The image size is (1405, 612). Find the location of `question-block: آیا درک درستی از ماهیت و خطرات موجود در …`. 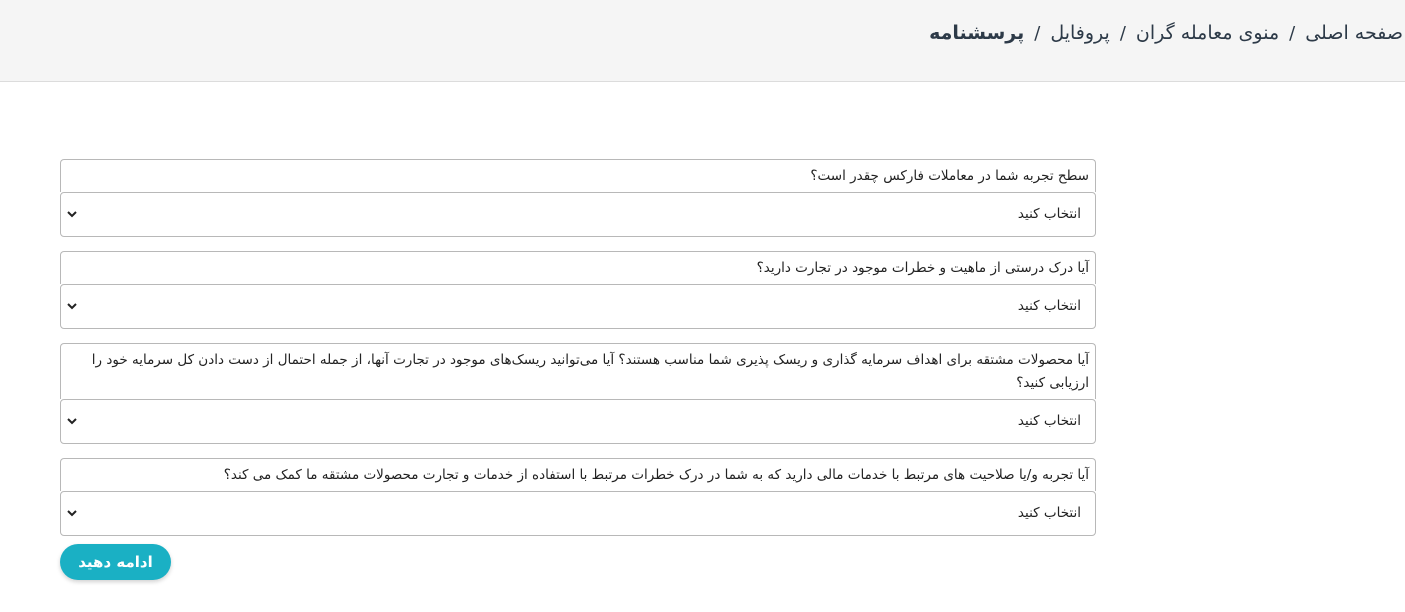

question-block: آیا درک درستی از ماهیت و خطرات موجود در … is located at coordinates (578, 290).